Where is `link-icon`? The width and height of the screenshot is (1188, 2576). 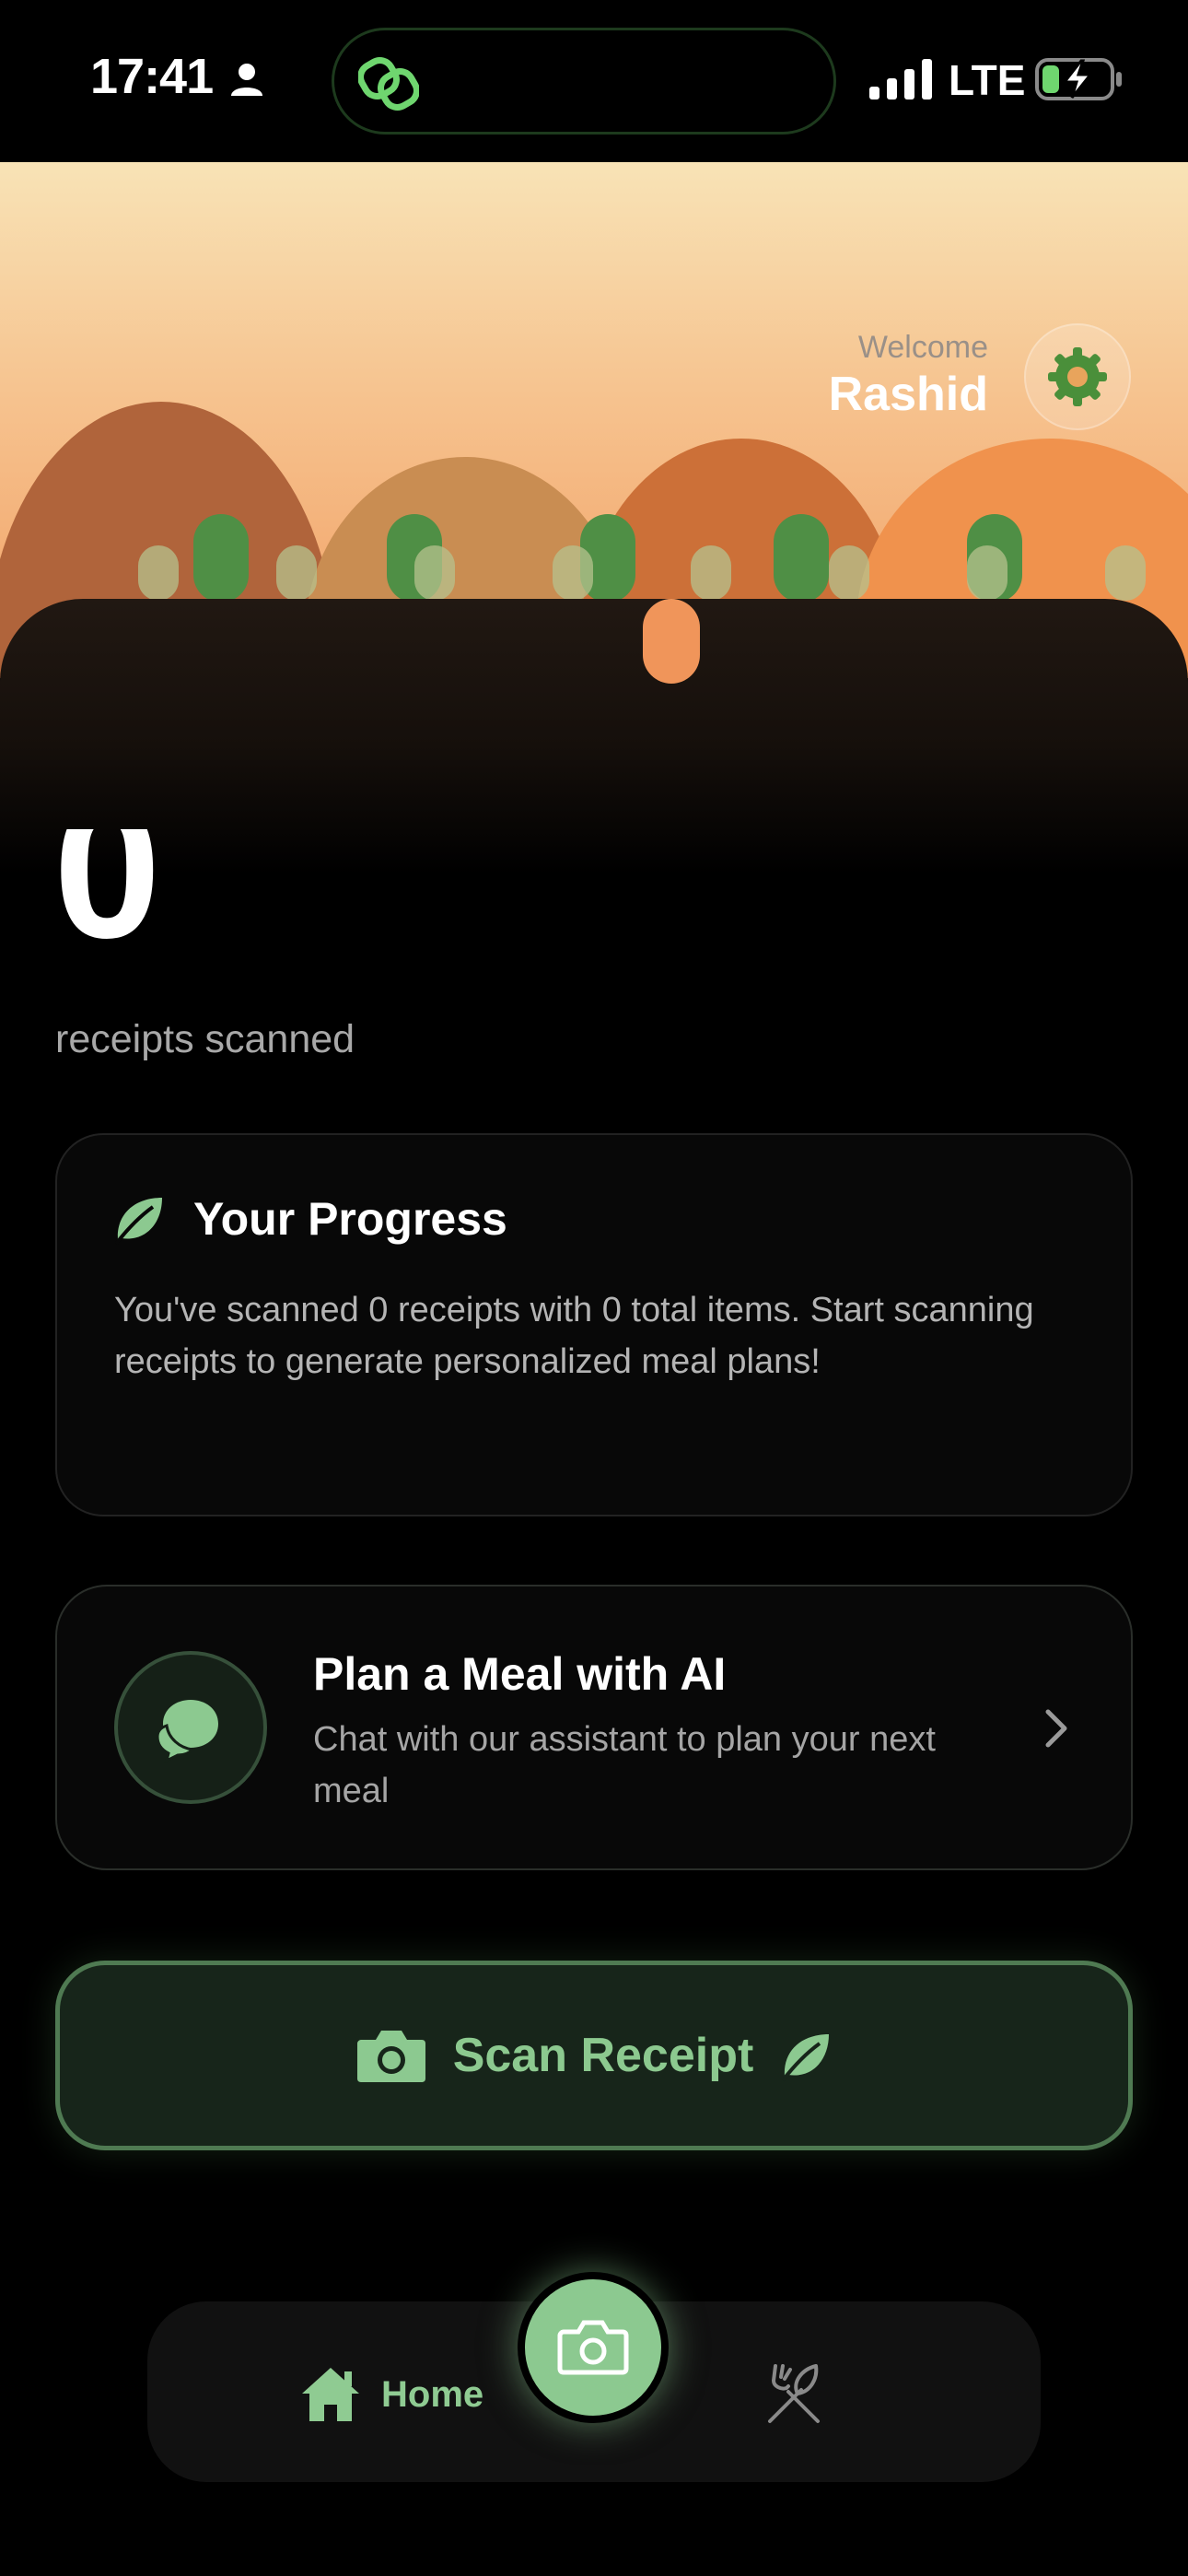 link-icon is located at coordinates (388, 84).